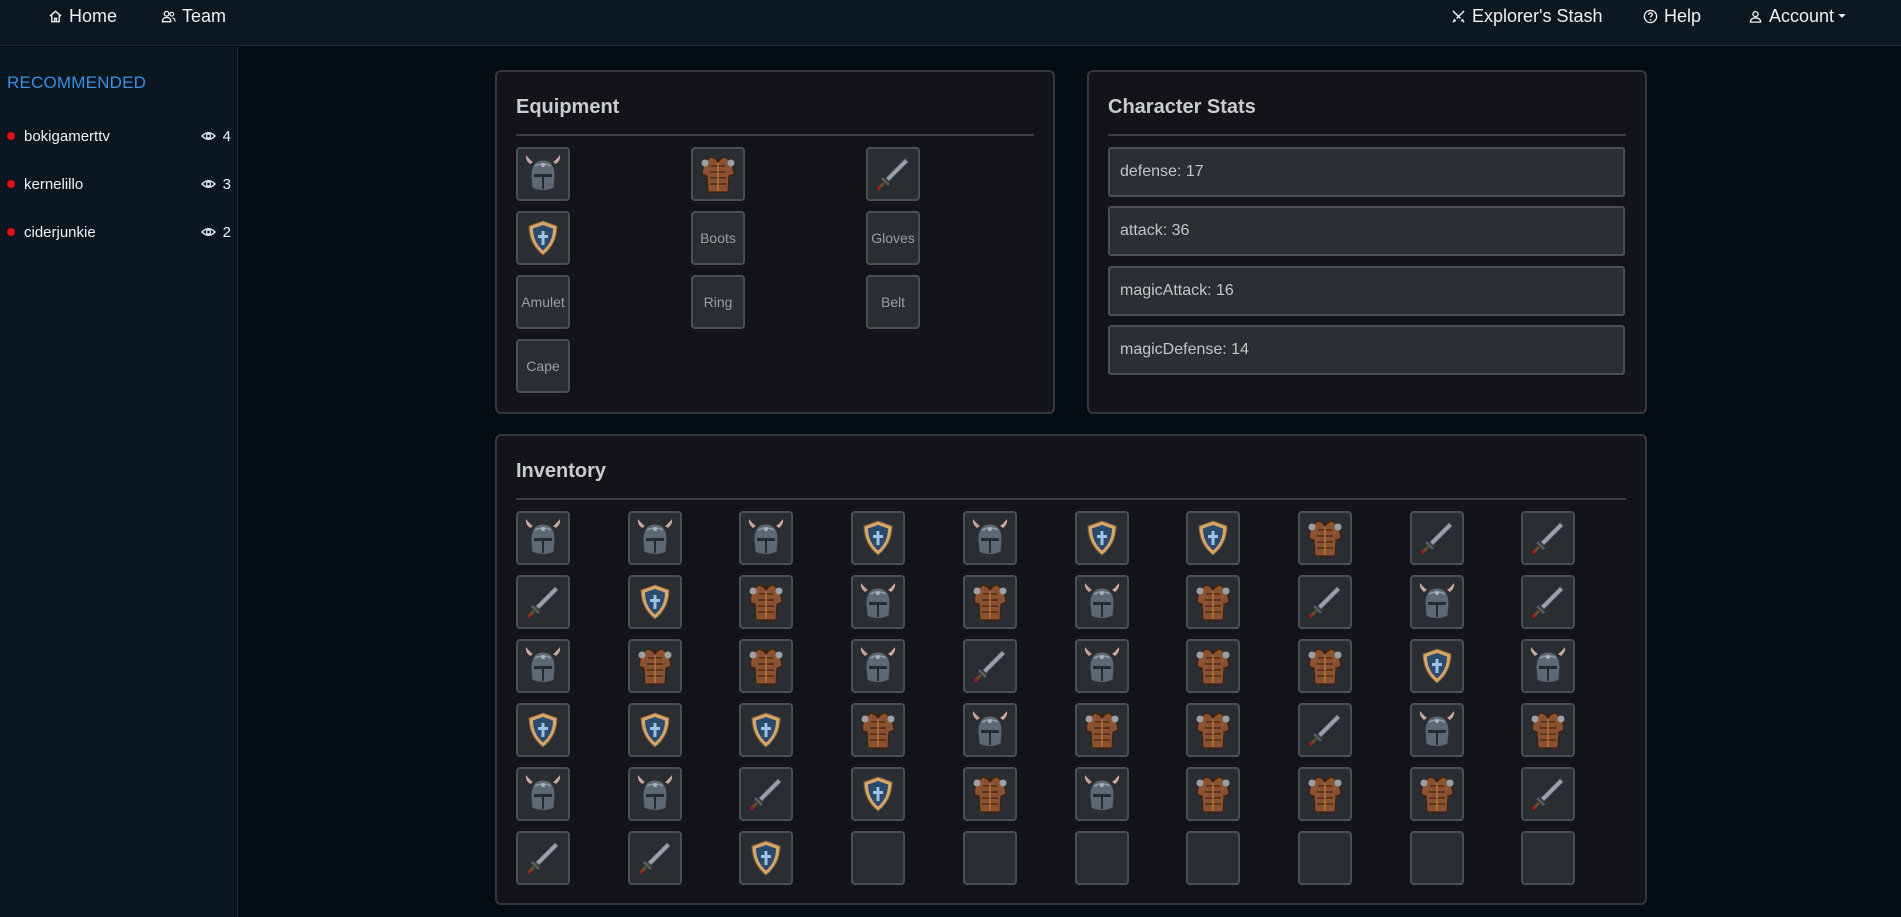  I want to click on team-icon, so click(168, 16).